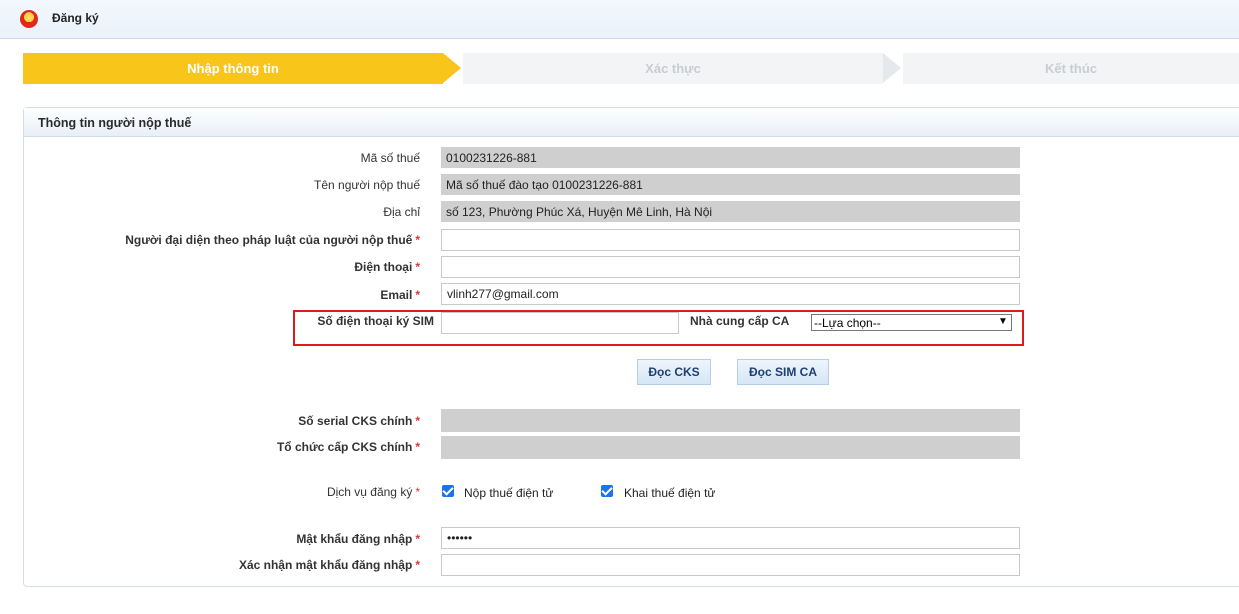 The image size is (1239, 614). What do you see at coordinates (359, 421) in the screenshot?
I see `cks-serial-label: Số serial CKS chính *` at bounding box center [359, 421].